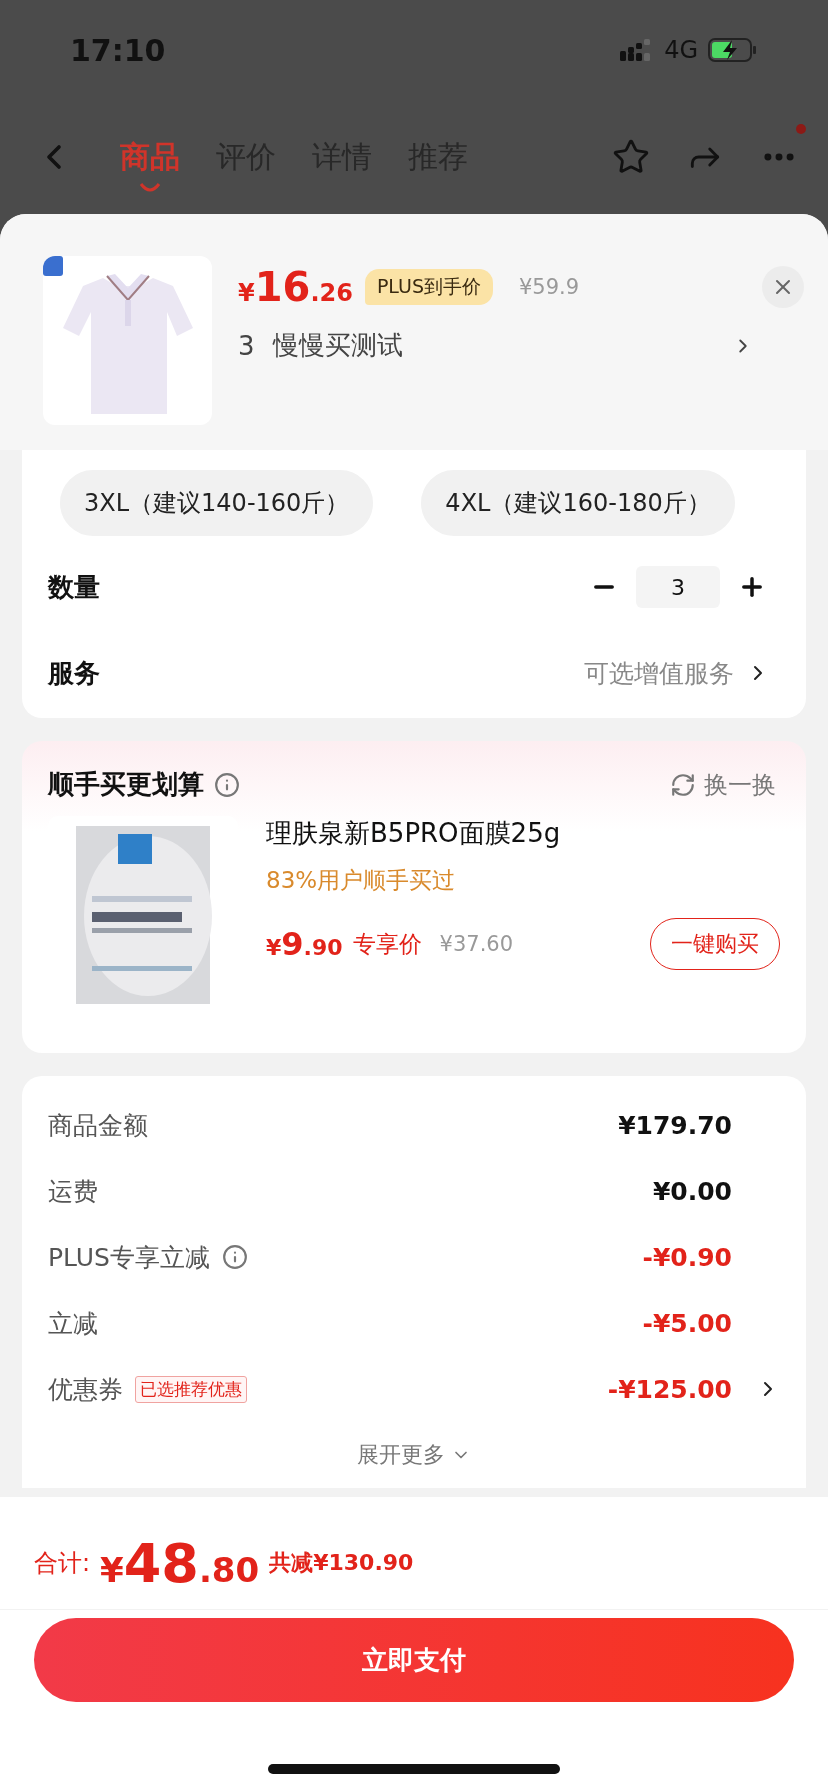 The height and width of the screenshot is (1792, 828). What do you see at coordinates (669, 1389) in the screenshot?
I see `summary-value: -¥125.00` at bounding box center [669, 1389].